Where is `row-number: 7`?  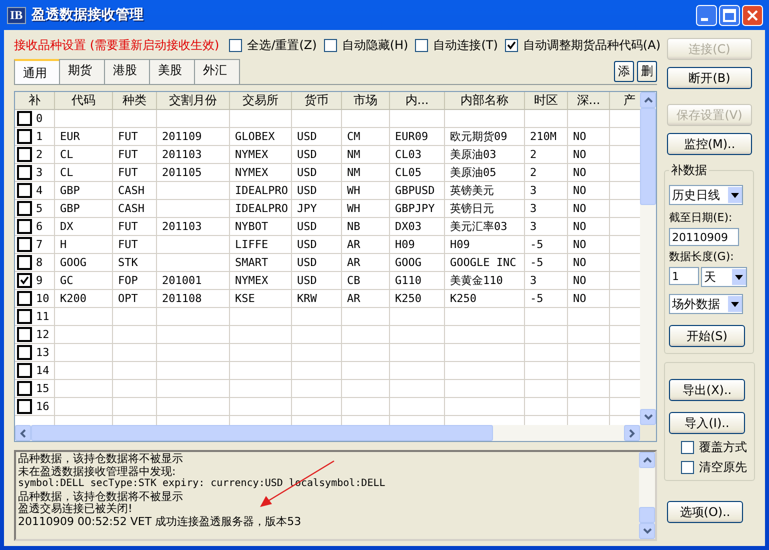 row-number: 7 is located at coordinates (39, 245).